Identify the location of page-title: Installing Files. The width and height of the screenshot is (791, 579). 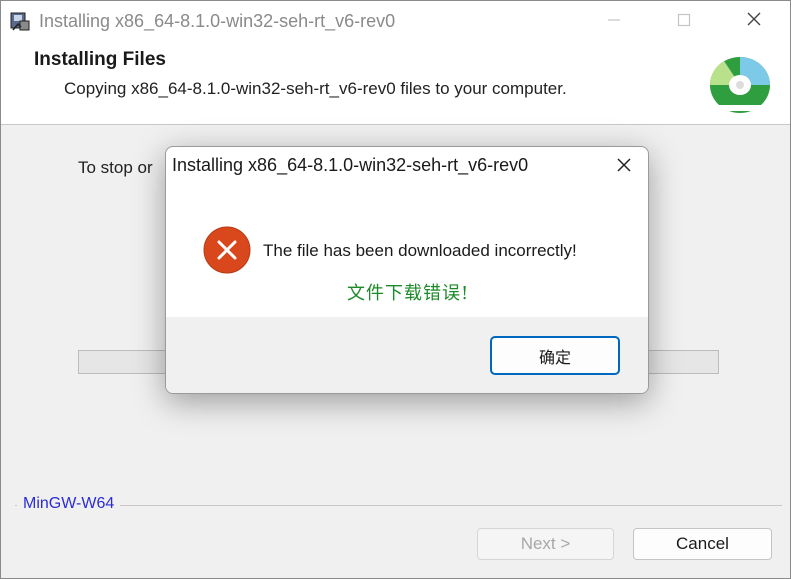
(100, 59).